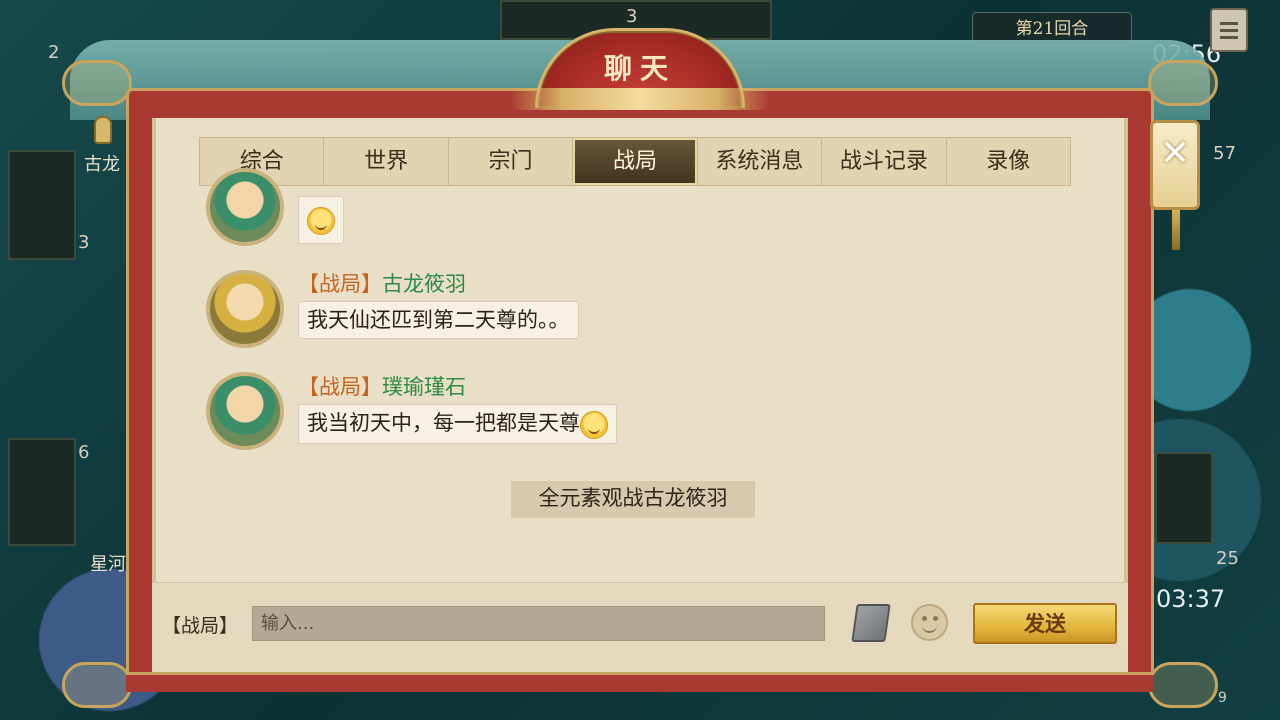 This screenshot has height=720, width=1280. Describe the element at coordinates (1176, 230) in the screenshot. I see `lantern-tassel` at that location.